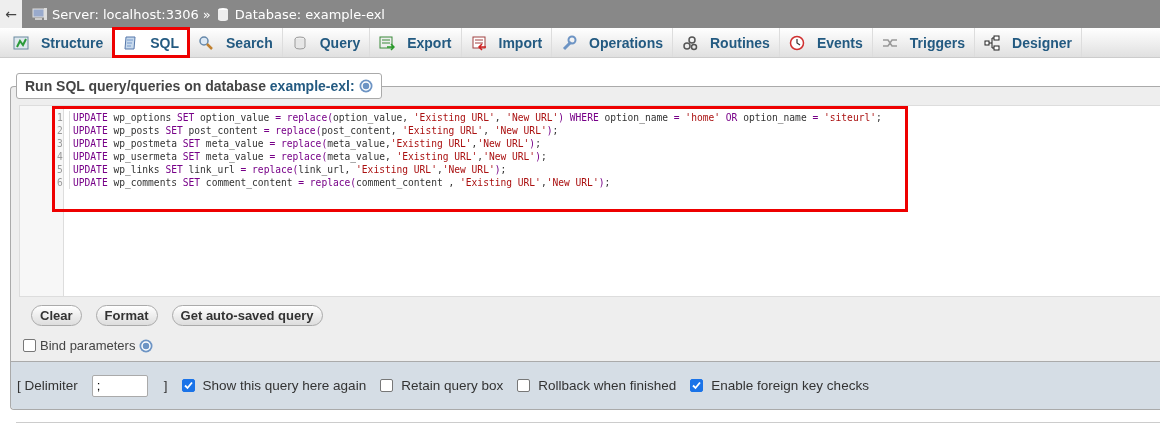 The height and width of the screenshot is (430, 1160). I want to click on tab: Triggers, so click(924, 42).